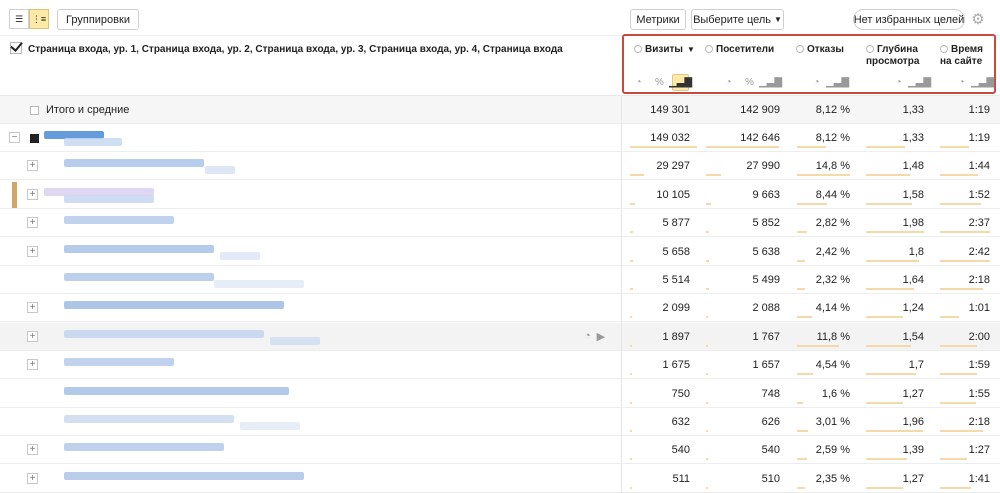  Describe the element at coordinates (16, 48) in the screenshot. I see `grouping-checkbox` at that location.